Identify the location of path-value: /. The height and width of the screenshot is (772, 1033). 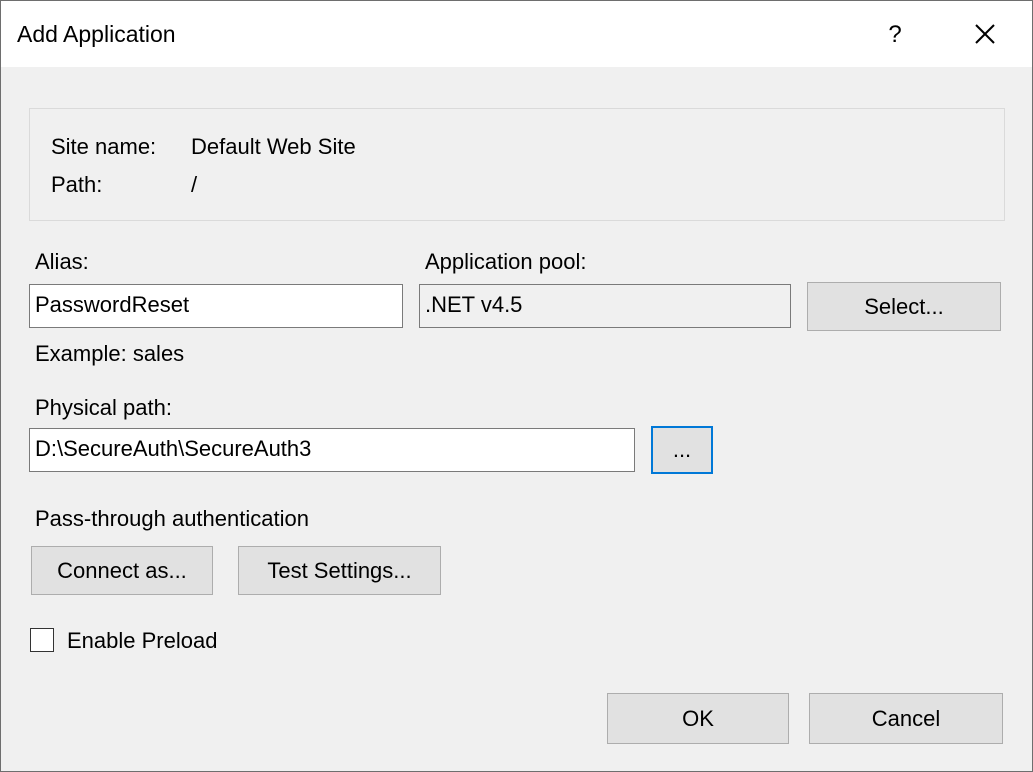
(194, 184).